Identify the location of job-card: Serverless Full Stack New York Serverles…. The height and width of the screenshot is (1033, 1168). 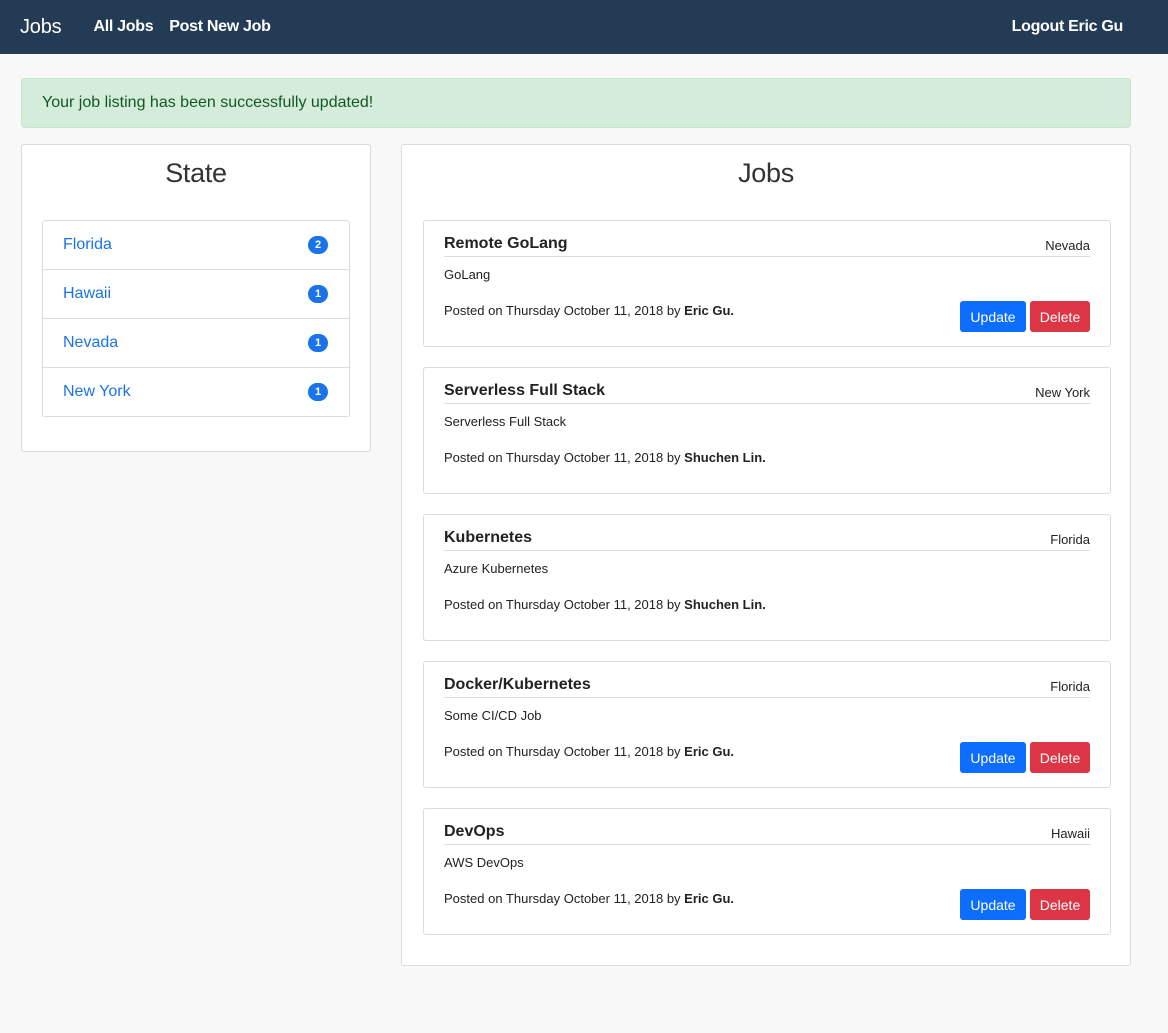
(767, 430).